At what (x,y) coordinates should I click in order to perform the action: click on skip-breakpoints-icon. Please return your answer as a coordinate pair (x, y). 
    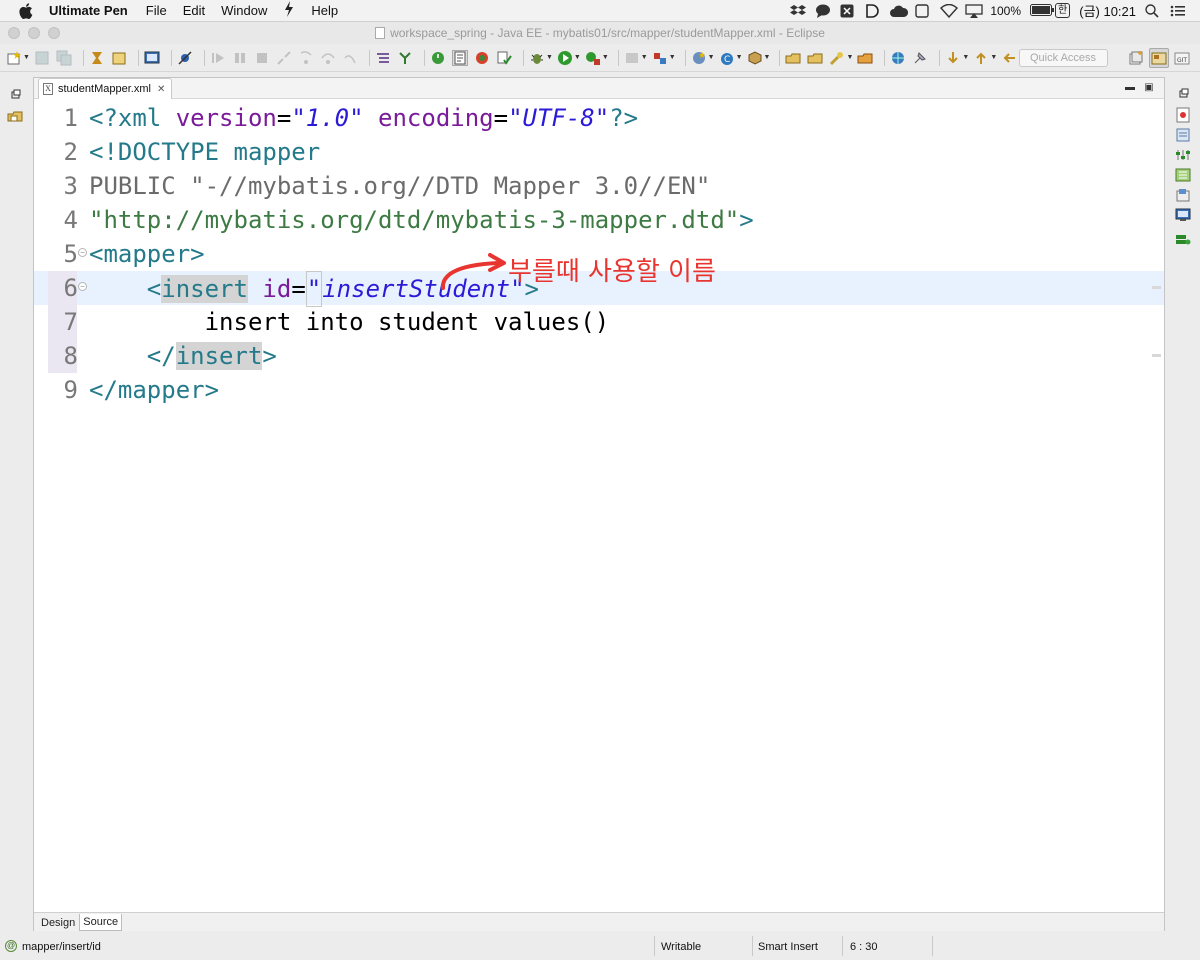
    Looking at the image, I should click on (185, 58).